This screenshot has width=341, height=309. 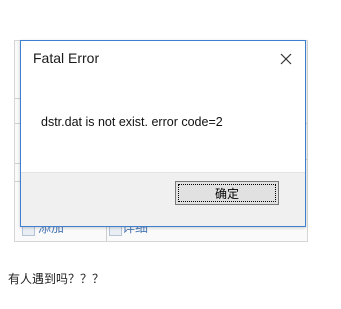 I want to click on toolbar-separator, so click(x=106, y=233).